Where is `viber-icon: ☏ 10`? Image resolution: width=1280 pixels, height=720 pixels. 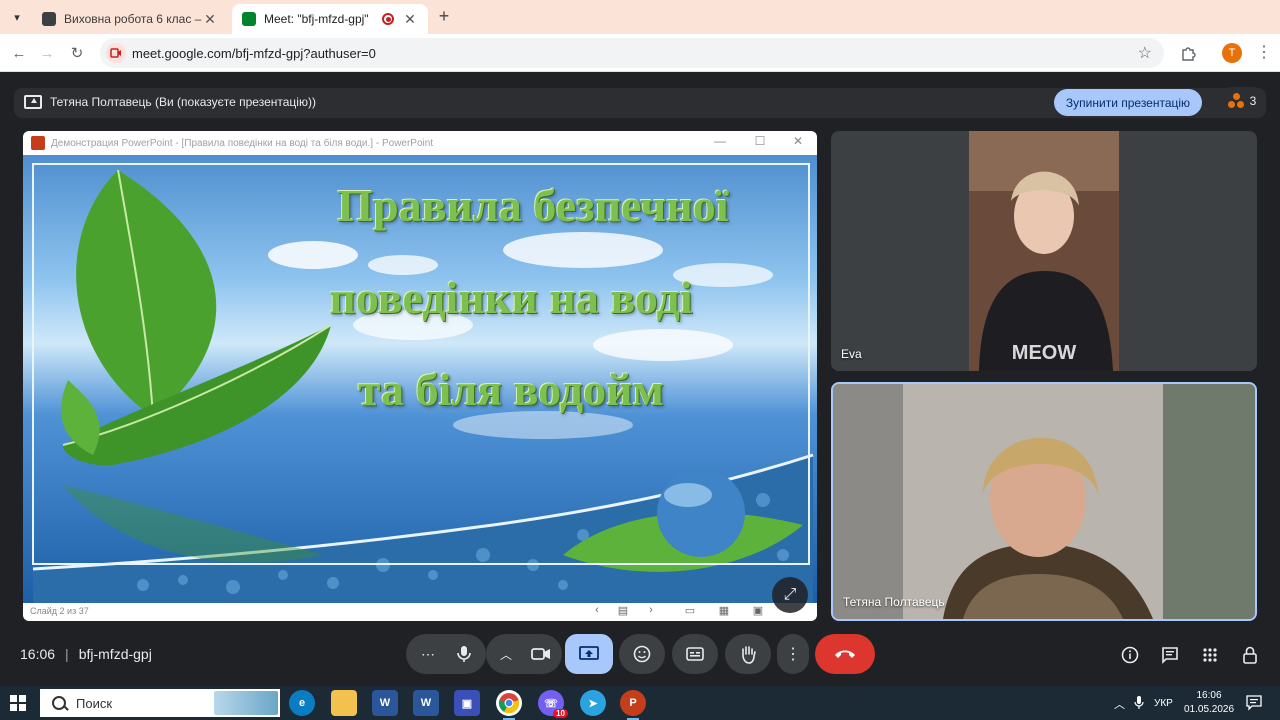
viber-icon: ☏ 10 is located at coordinates (553, 704).